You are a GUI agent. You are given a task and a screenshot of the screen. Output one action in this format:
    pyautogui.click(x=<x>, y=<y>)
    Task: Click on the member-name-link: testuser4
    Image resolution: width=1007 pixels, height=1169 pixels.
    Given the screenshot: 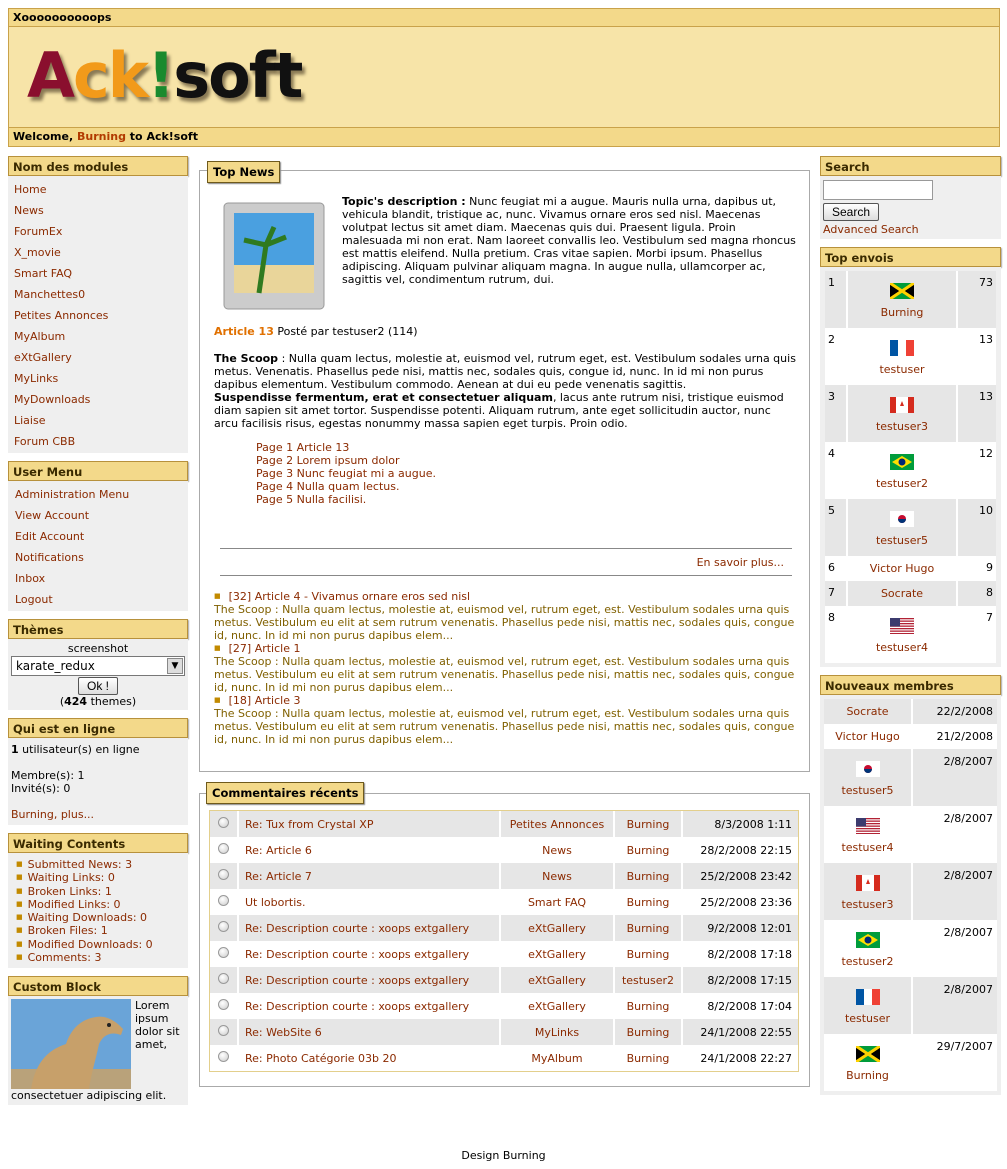 What is the action you would take?
    pyautogui.click(x=867, y=847)
    